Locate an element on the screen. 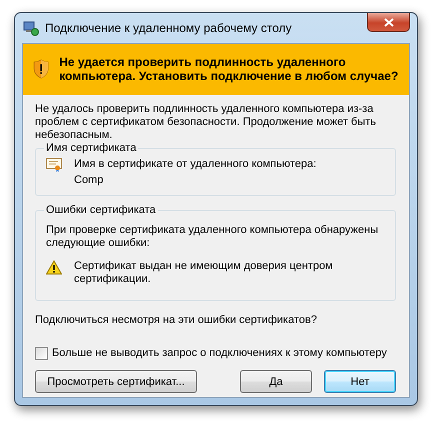  remote-desktop-icon is located at coordinates (31, 28).